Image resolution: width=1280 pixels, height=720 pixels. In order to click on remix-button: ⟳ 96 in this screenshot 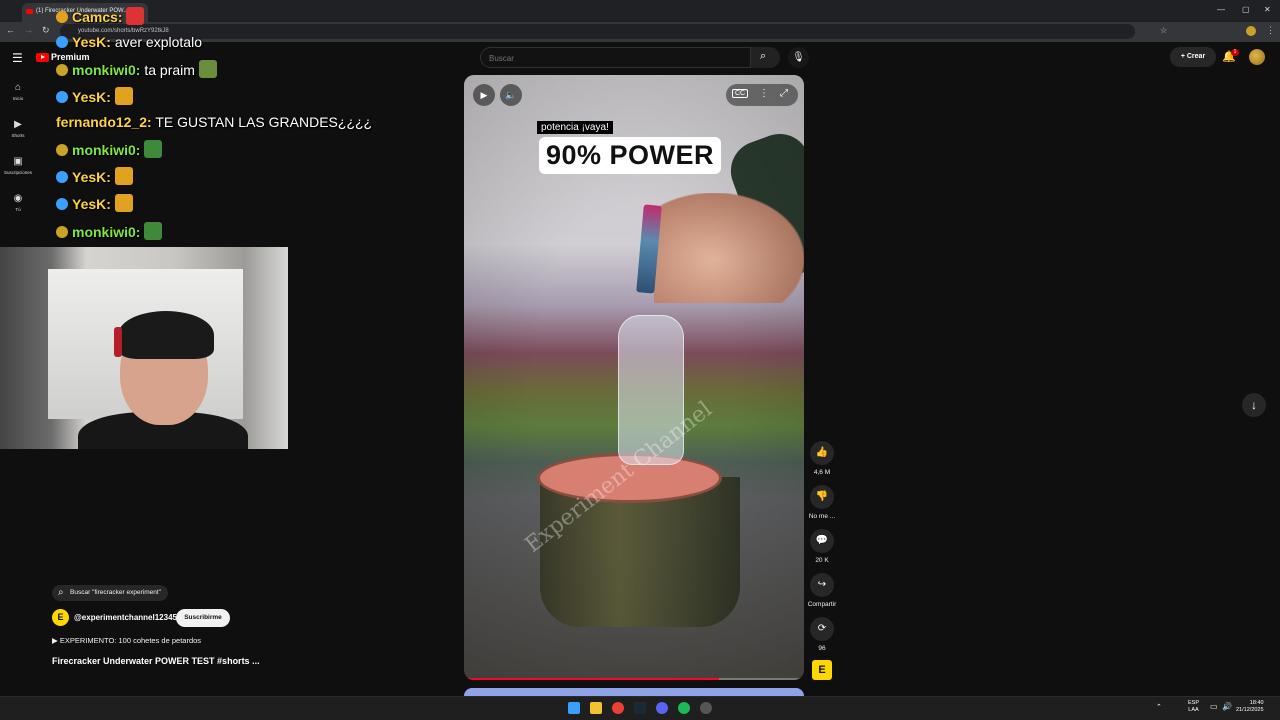, I will do `click(822, 634)`.